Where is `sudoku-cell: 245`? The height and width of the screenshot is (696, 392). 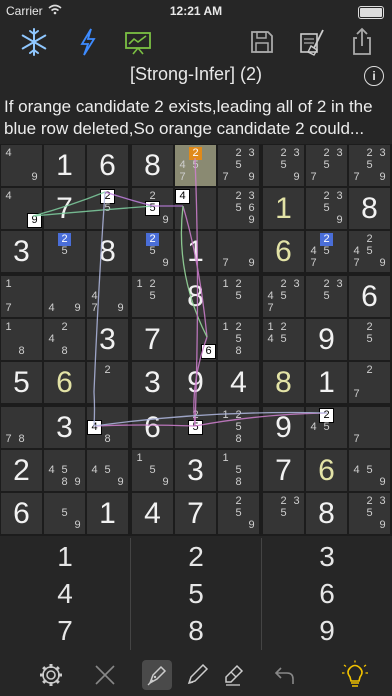
sudoku-cell: 245 is located at coordinates (326, 427).